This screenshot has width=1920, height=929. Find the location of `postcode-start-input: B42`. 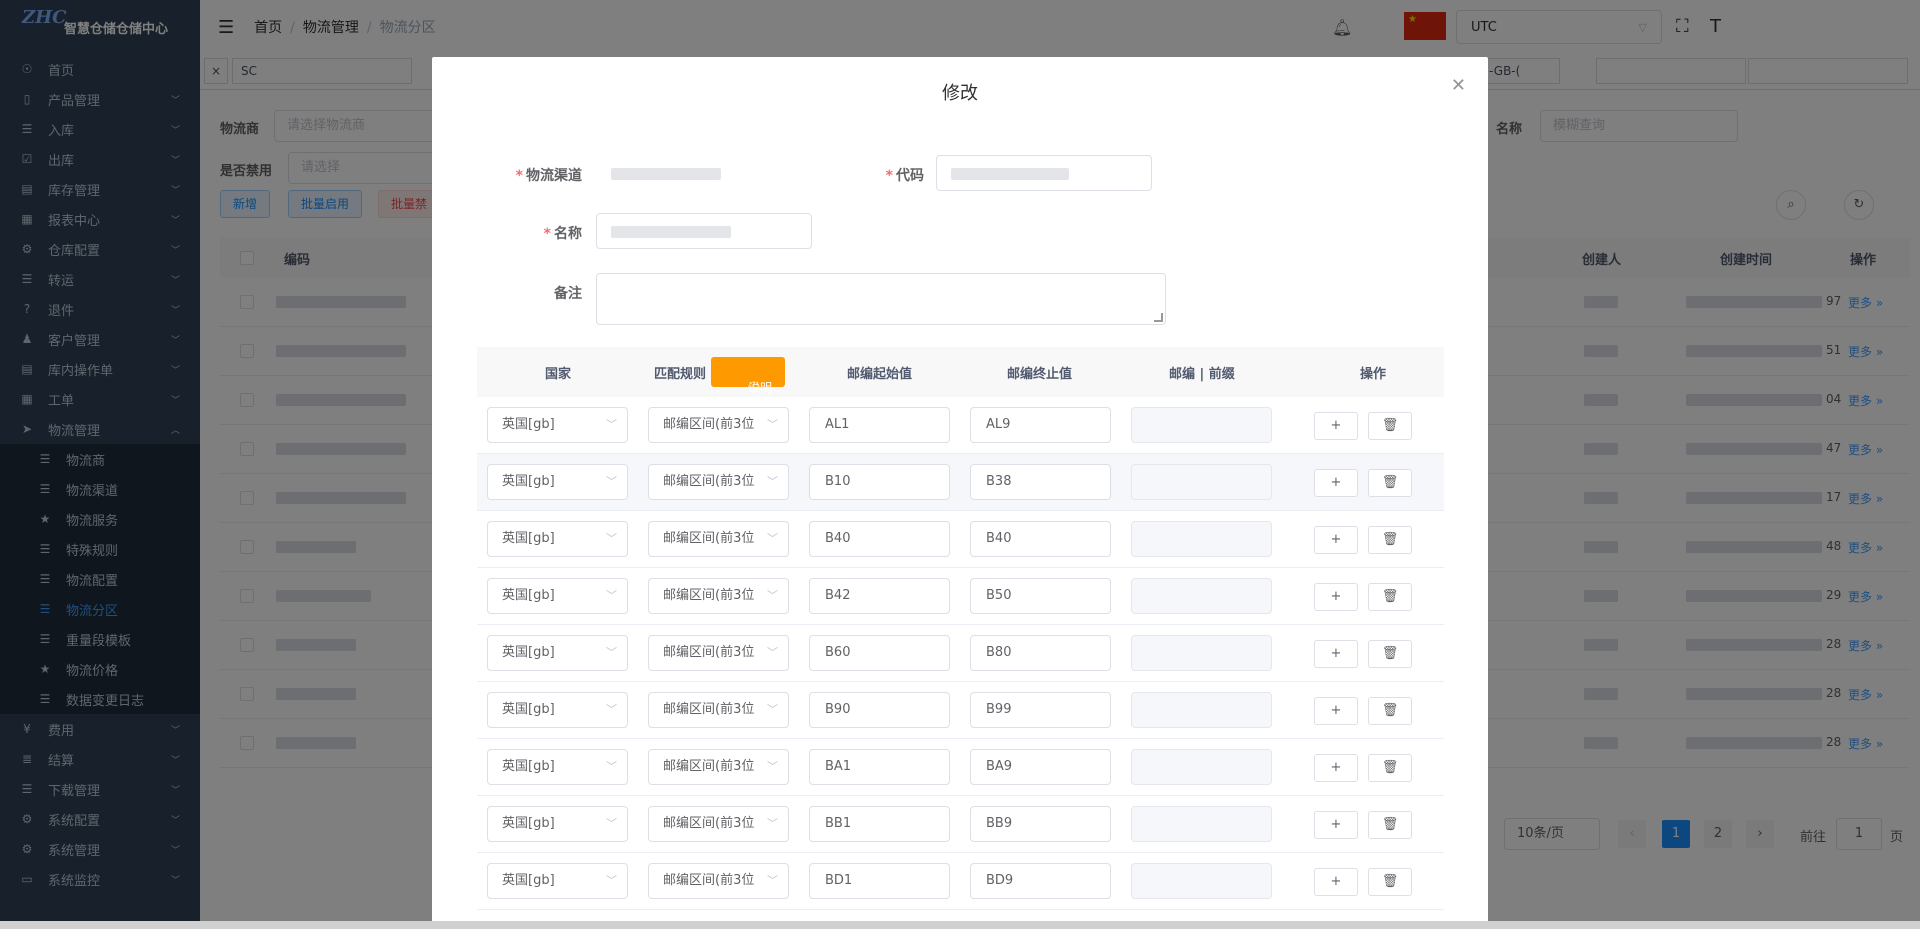

postcode-start-input: B42 is located at coordinates (879, 596).